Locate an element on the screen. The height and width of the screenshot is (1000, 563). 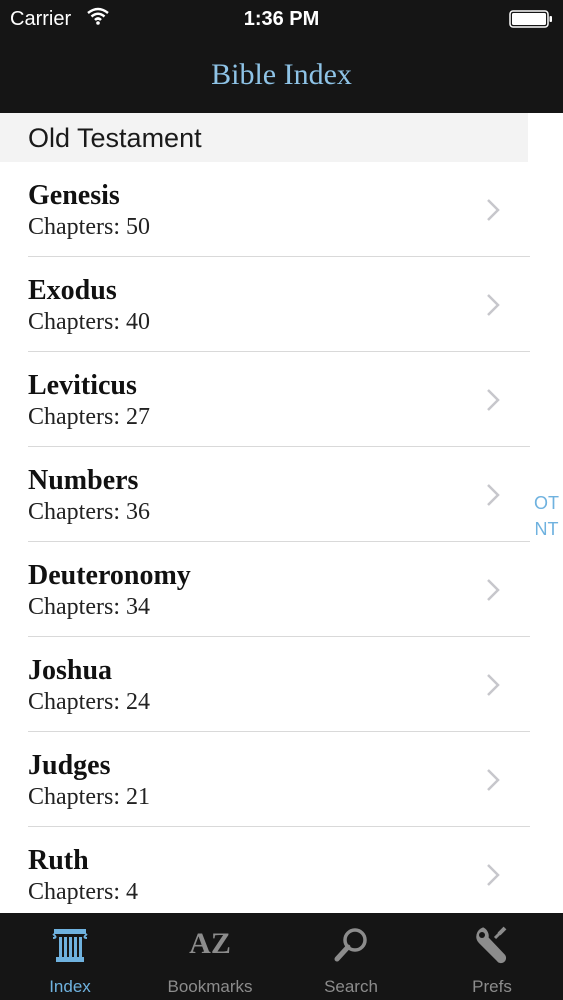
book-chapters: Chapters: 40 is located at coordinates (89, 322).